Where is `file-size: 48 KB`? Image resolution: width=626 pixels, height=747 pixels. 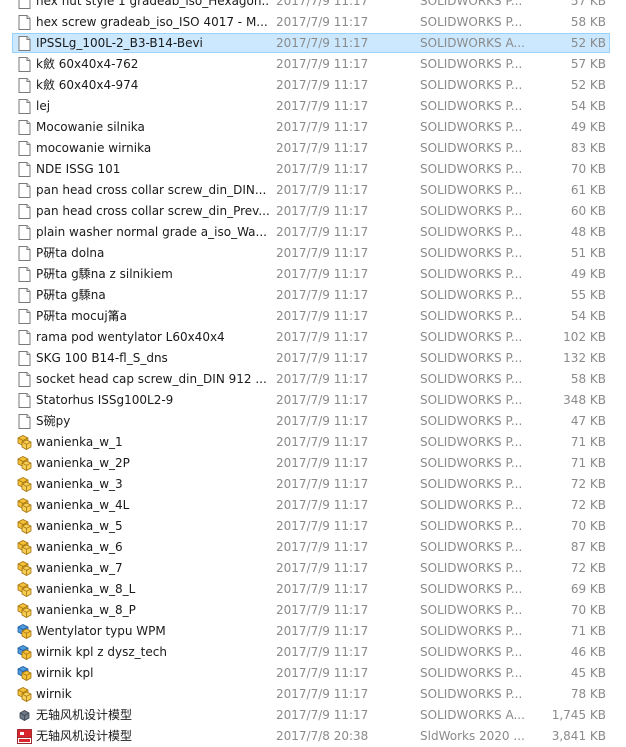 file-size: 48 KB is located at coordinates (588, 232).